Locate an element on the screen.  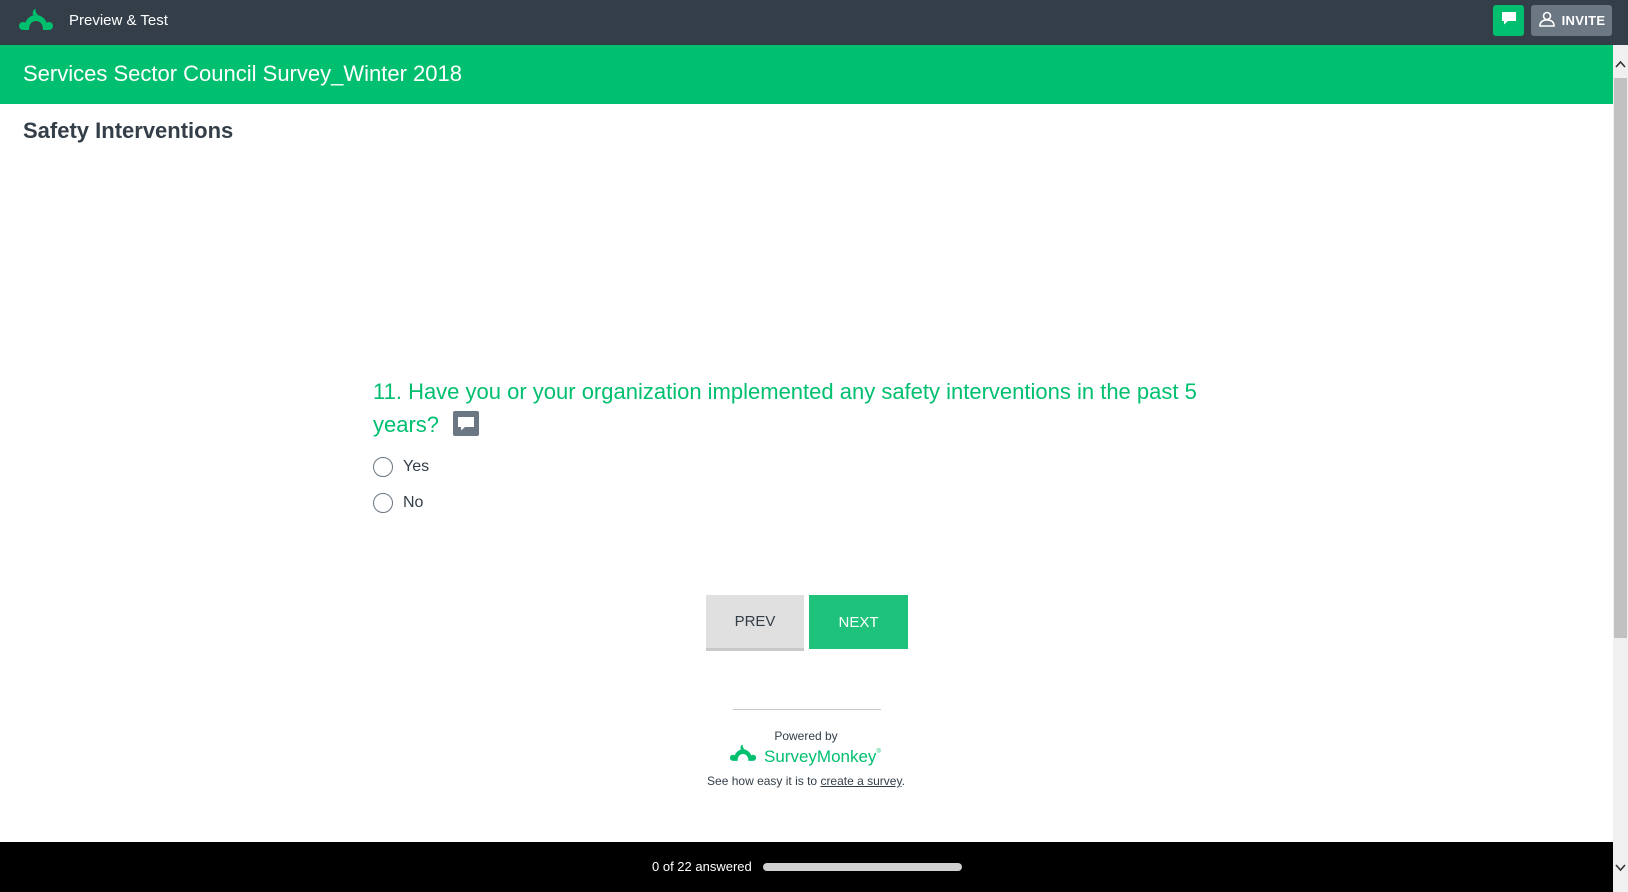
progress-footer: 0 of 22 answered is located at coordinates (806, 867).